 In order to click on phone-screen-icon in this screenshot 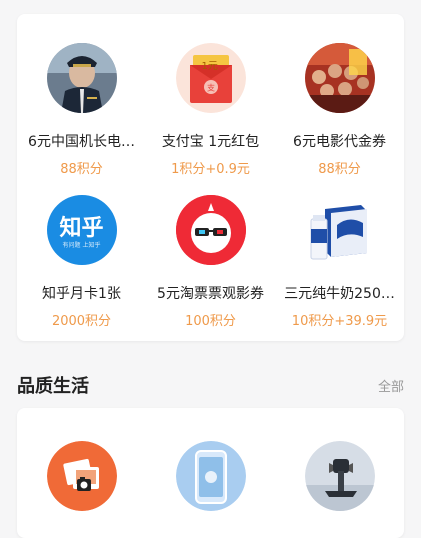, I will do `click(210, 476)`.